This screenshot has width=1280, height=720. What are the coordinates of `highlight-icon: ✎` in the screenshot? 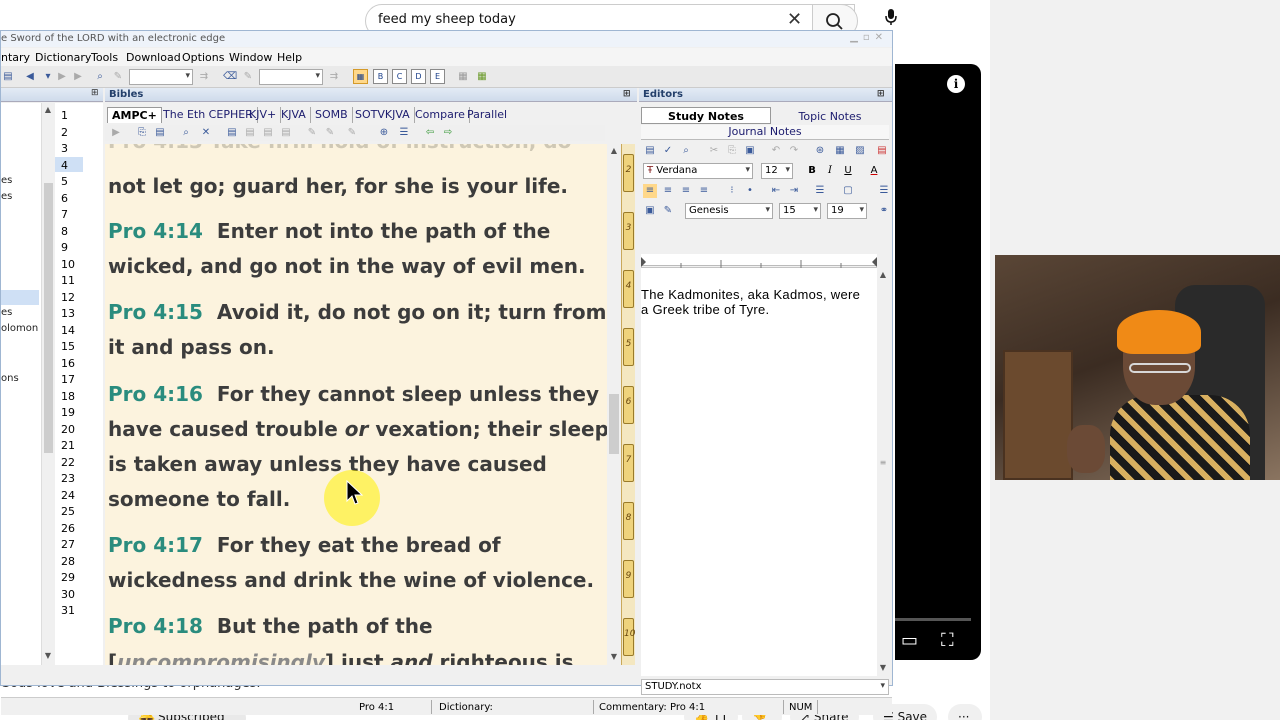 It's located at (248, 77).